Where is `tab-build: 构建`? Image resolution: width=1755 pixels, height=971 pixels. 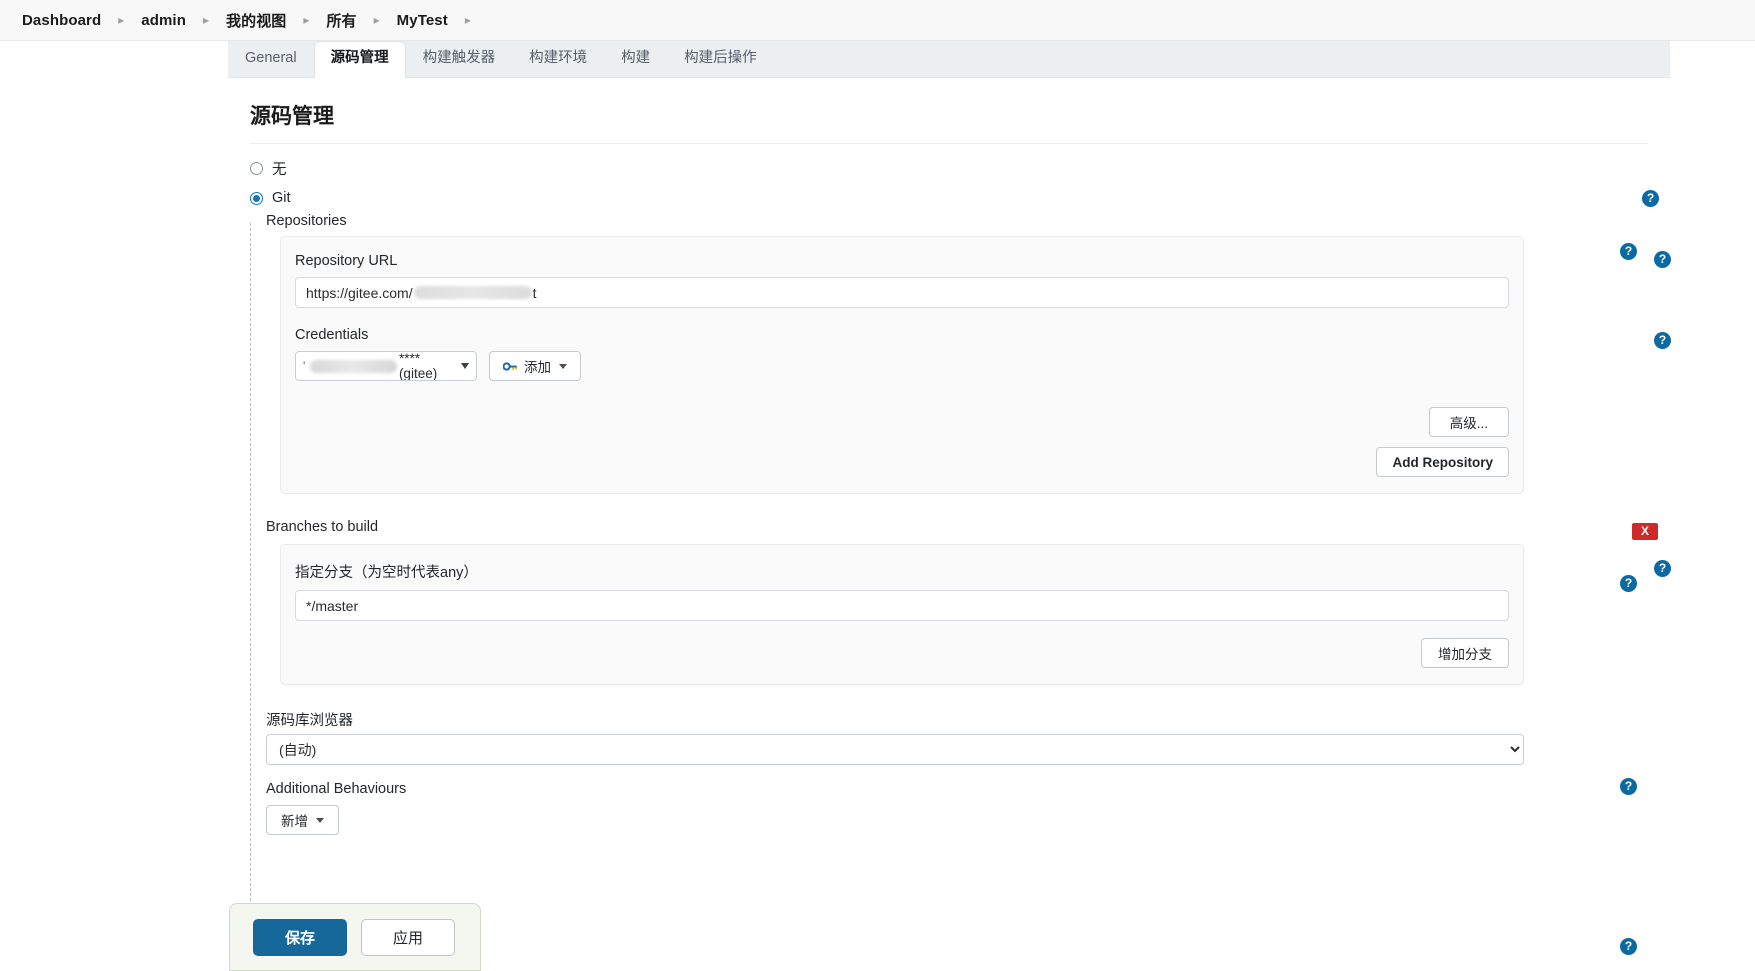 tab-build: 构建 is located at coordinates (635, 59).